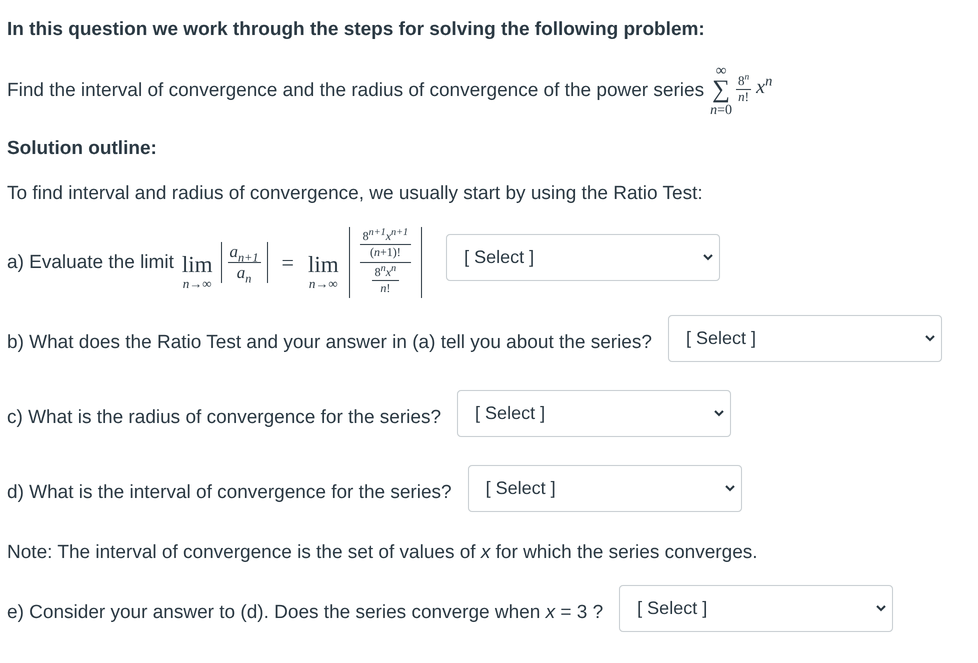 Image resolution: width=978 pixels, height=663 pixels. Describe the element at coordinates (721, 111) in the screenshot. I see `sum-lower-limit: n=0` at that location.